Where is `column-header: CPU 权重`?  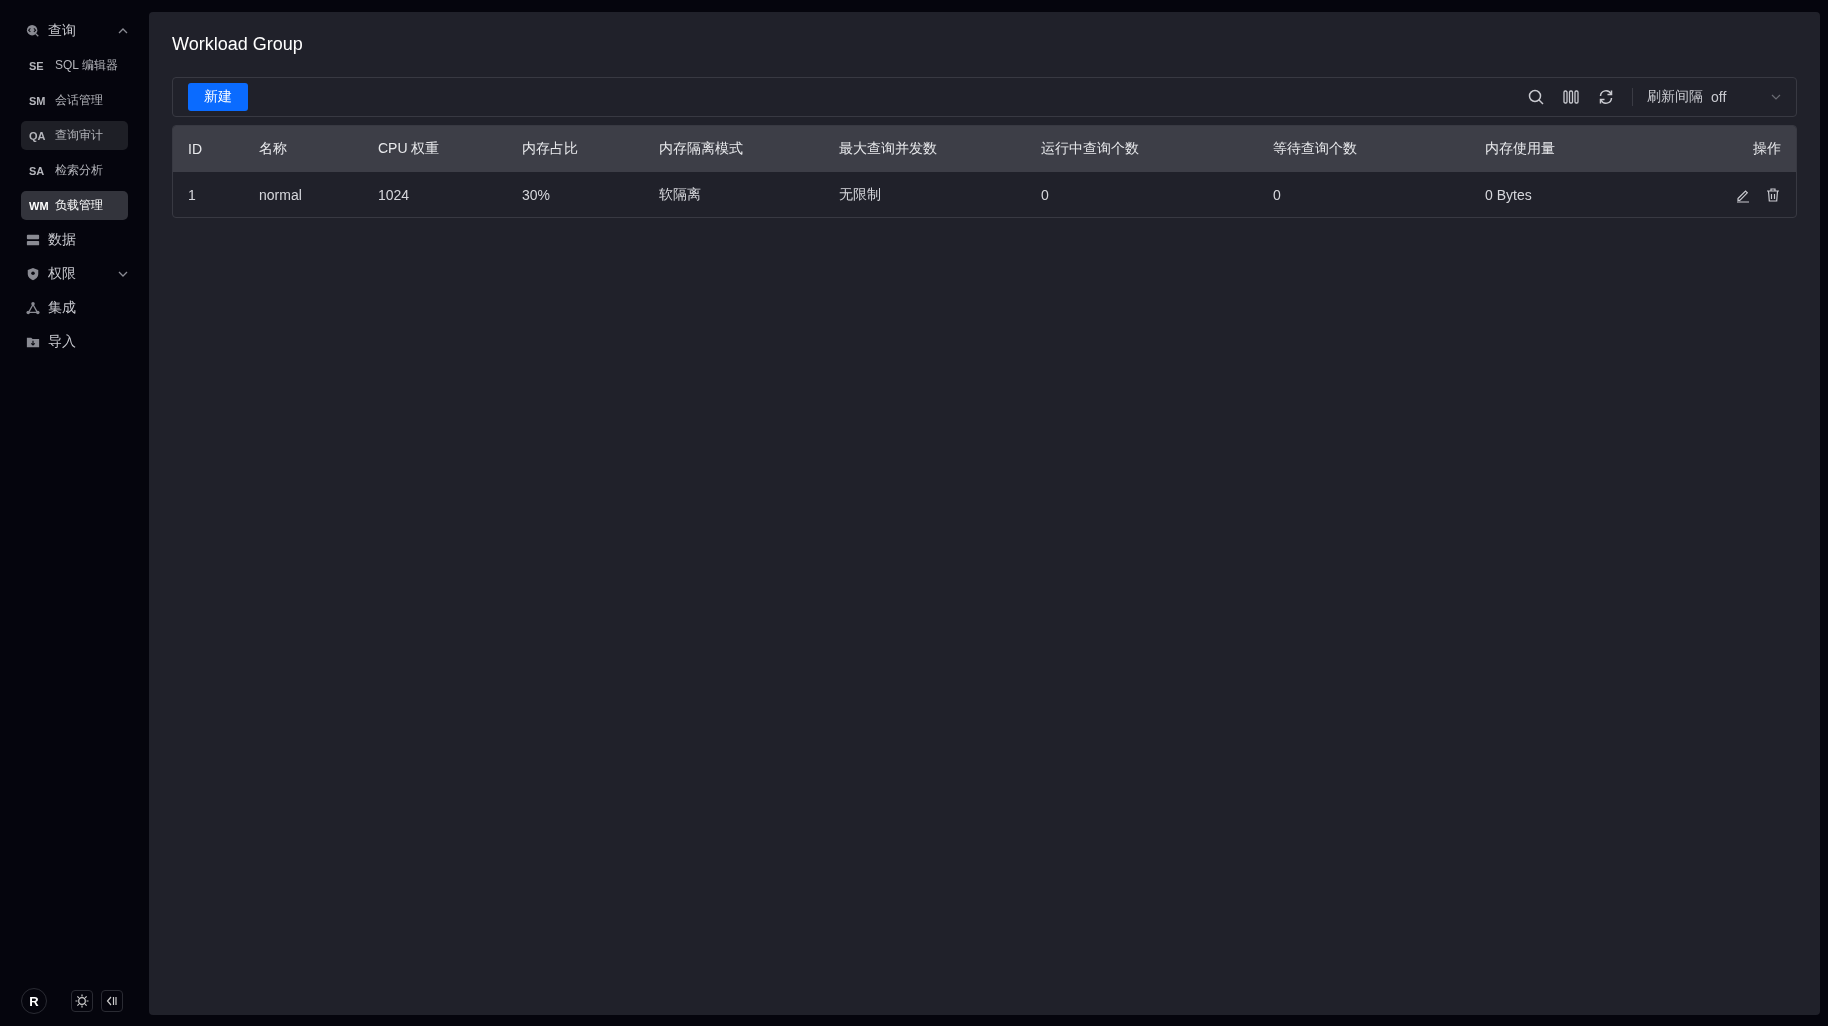
column-header: CPU 权重 is located at coordinates (409, 149).